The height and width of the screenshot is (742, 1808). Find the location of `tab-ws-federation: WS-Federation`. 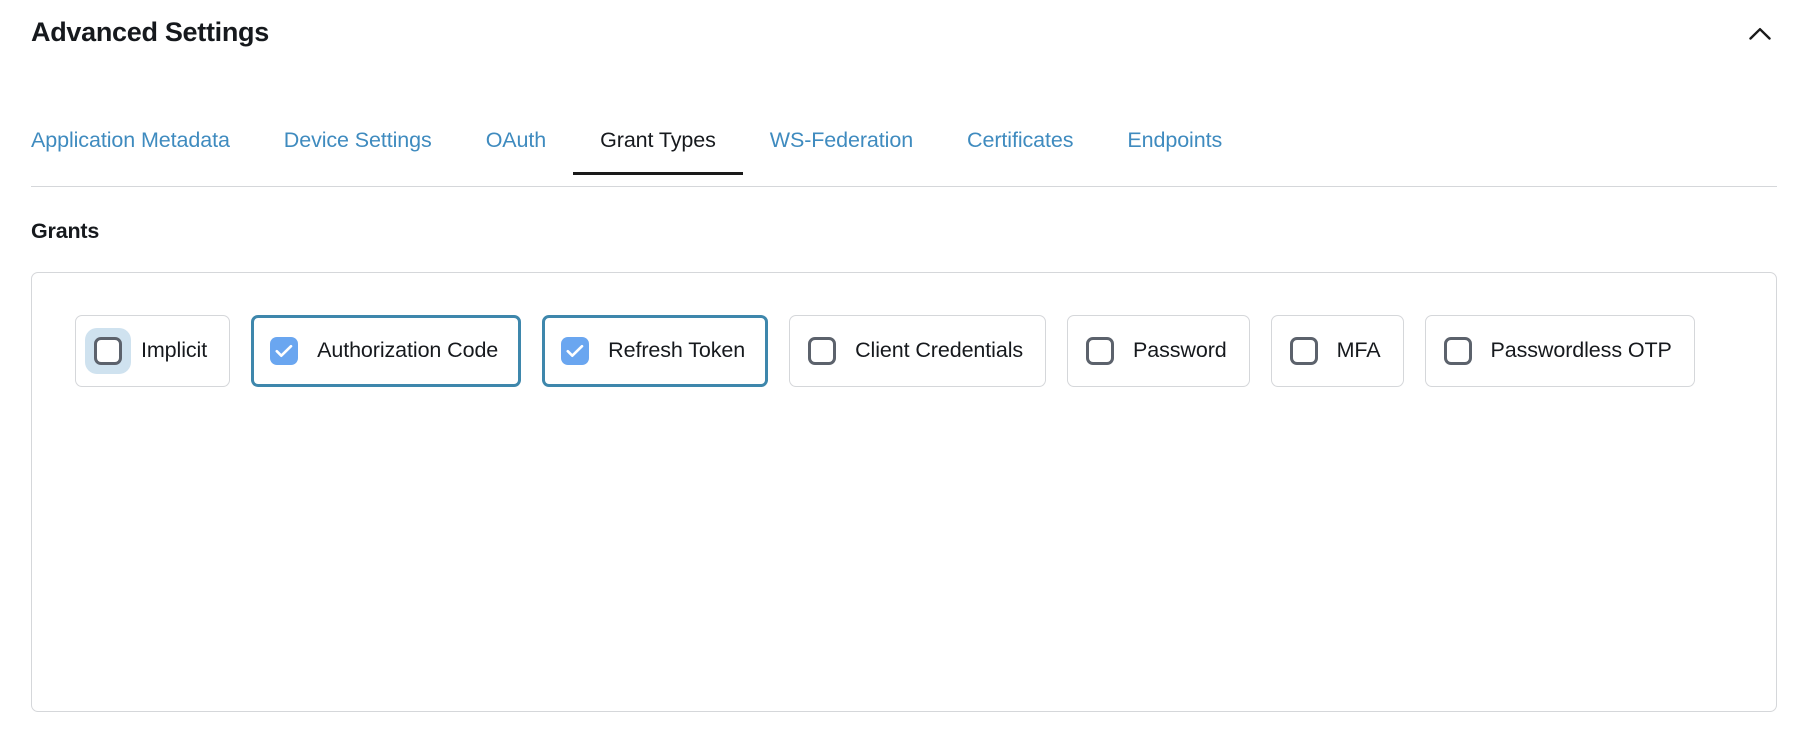

tab-ws-federation: WS-Federation is located at coordinates (841, 144).